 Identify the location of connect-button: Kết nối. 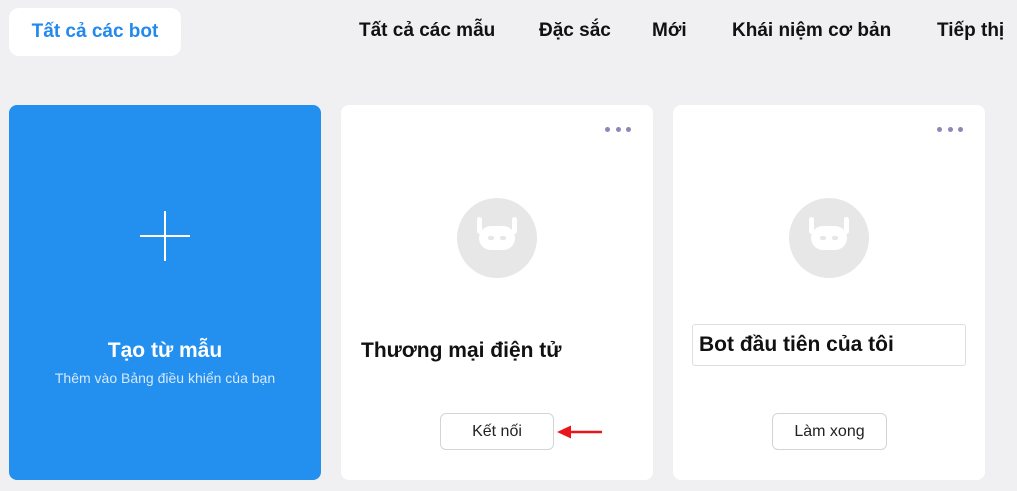
(497, 431).